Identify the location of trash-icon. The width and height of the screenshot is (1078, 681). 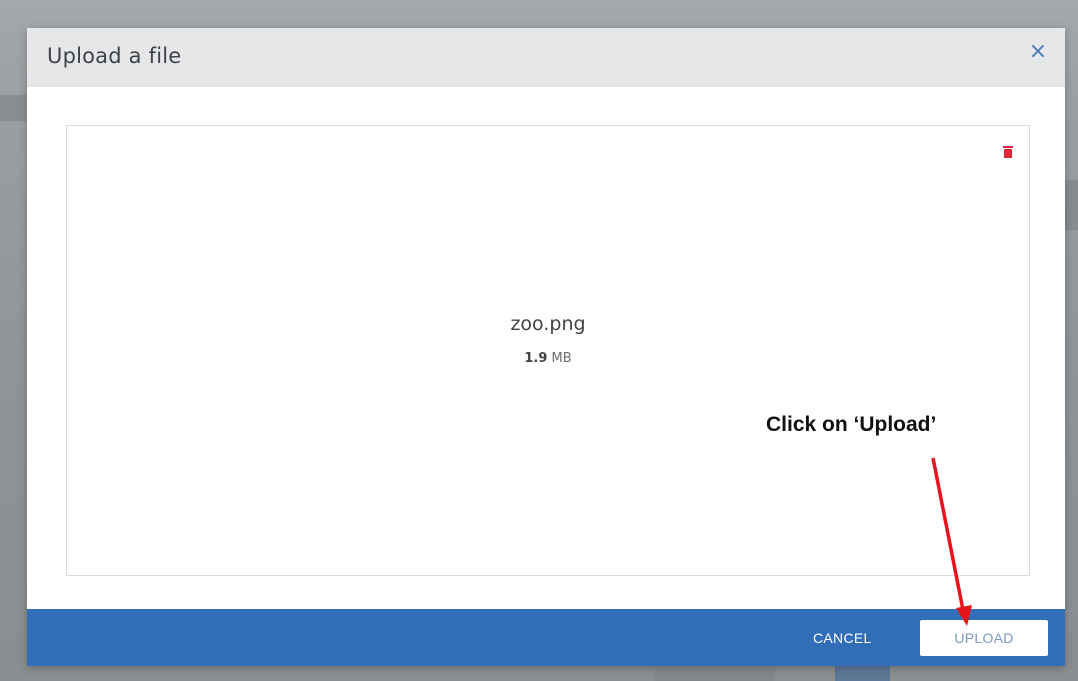
(1008, 151).